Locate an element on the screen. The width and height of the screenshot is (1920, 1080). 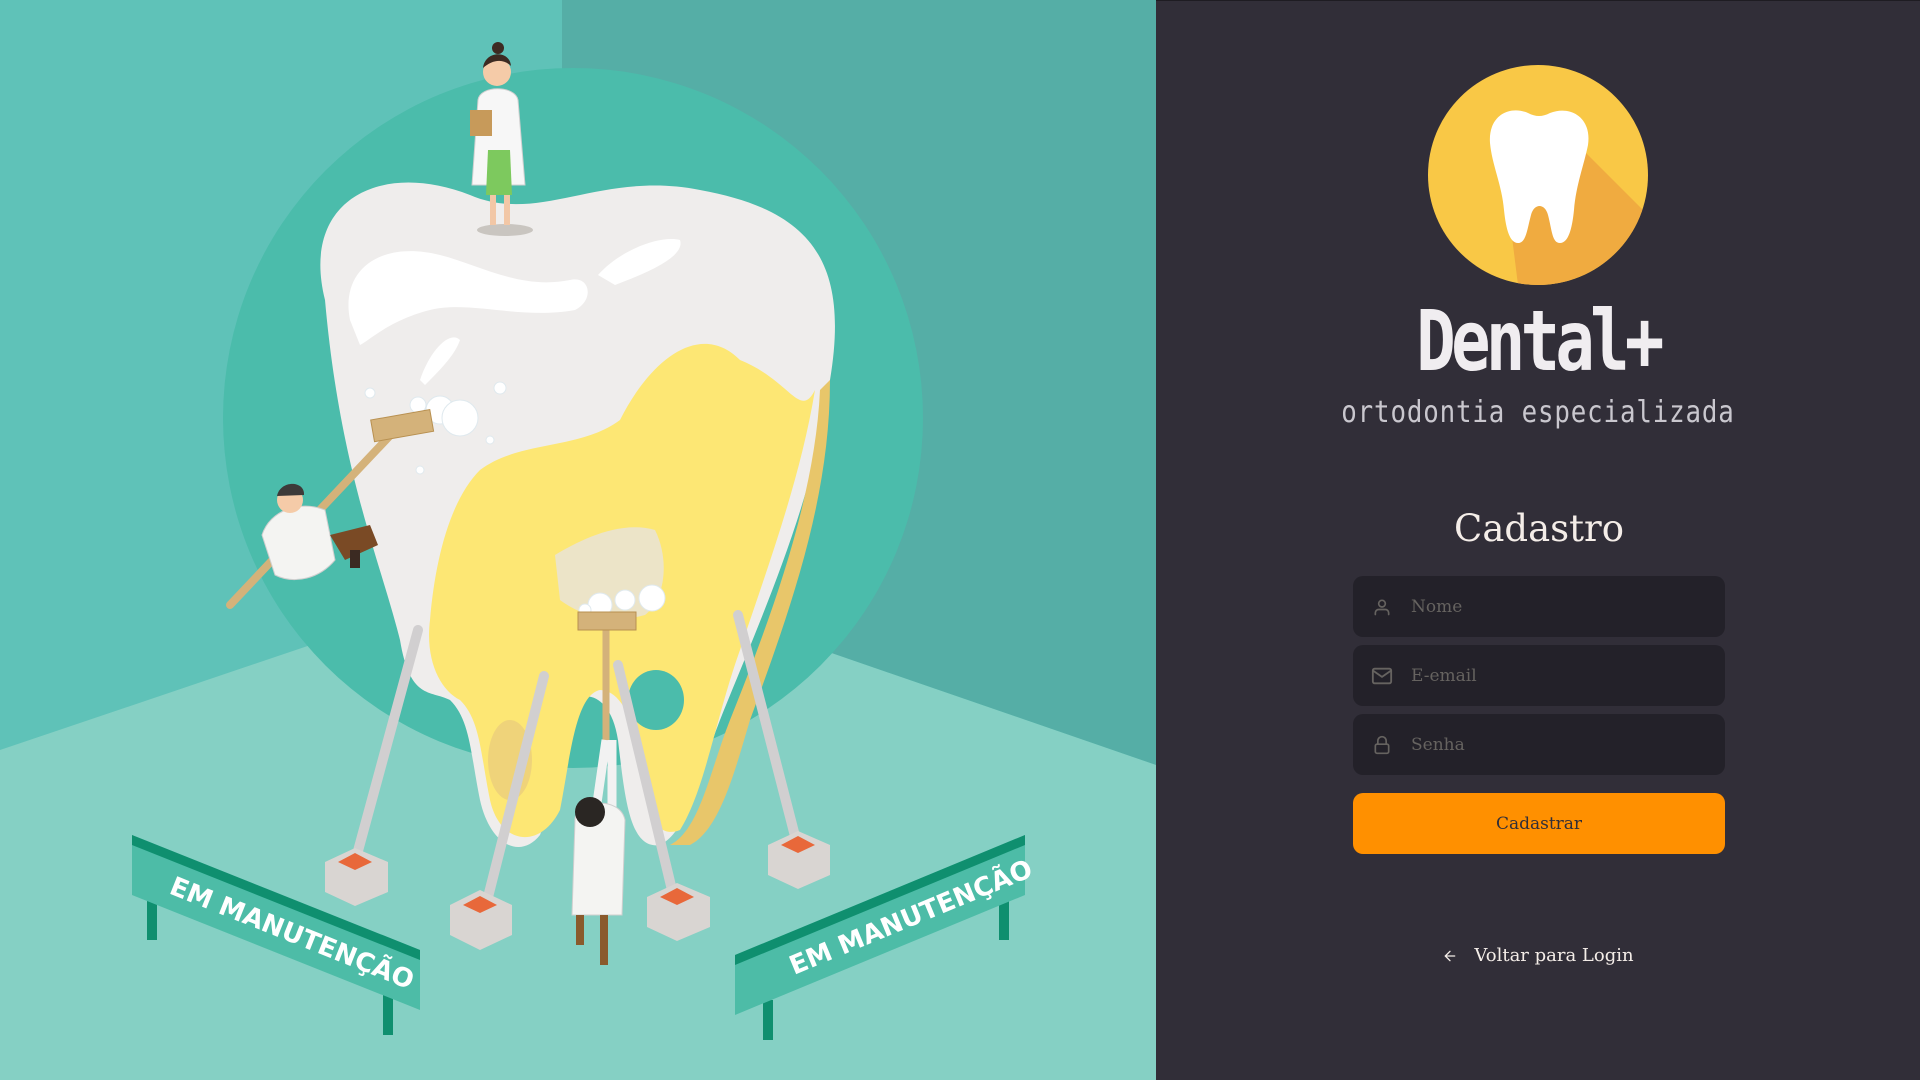
password-field is located at coordinates (1539, 744).